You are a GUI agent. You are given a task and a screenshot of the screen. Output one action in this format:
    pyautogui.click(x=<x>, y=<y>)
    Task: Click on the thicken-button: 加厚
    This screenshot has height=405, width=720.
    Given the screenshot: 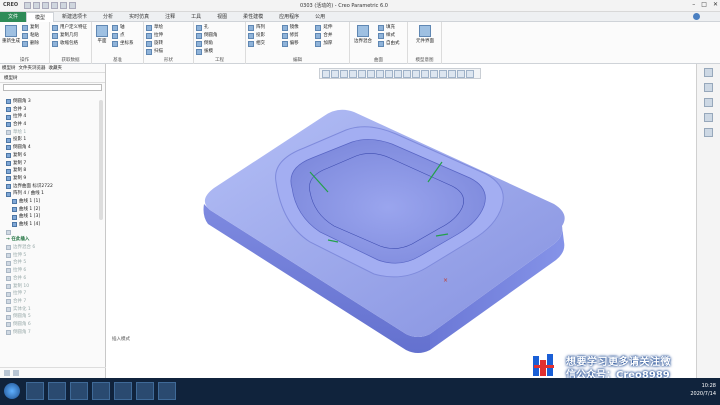 What is the action you would take?
    pyautogui.click(x=331, y=44)
    